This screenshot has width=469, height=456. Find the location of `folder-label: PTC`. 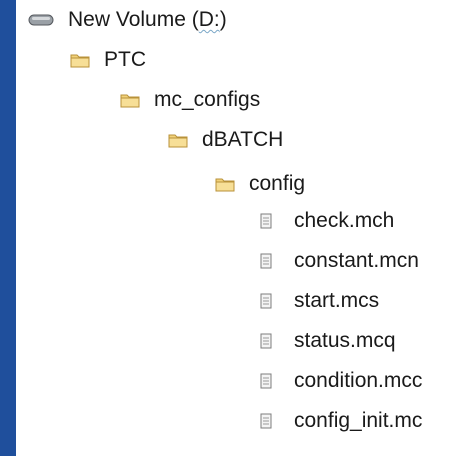

folder-label: PTC is located at coordinates (125, 59).